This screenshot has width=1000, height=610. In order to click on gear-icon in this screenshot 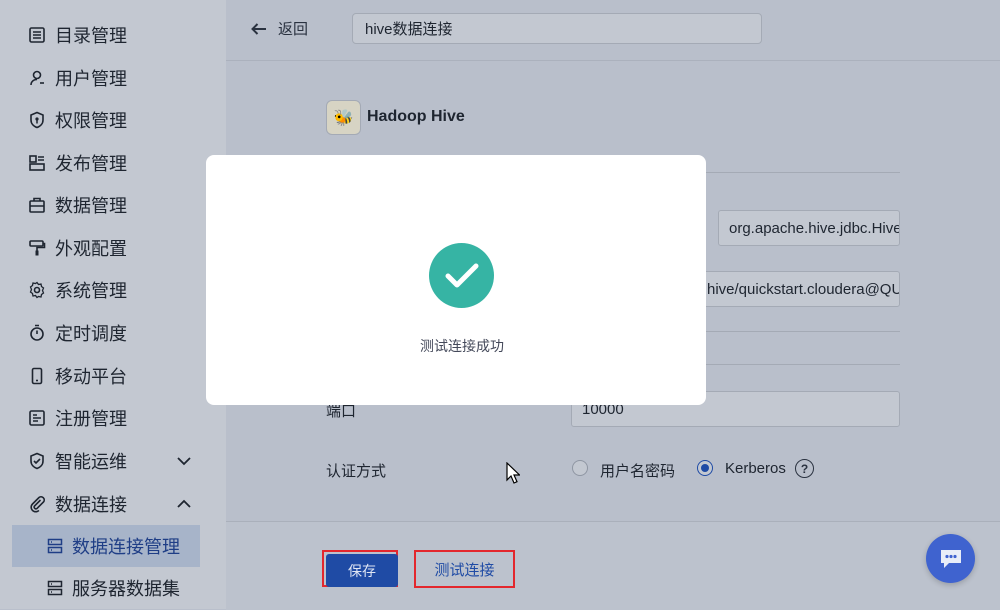, I will do `click(37, 290)`.